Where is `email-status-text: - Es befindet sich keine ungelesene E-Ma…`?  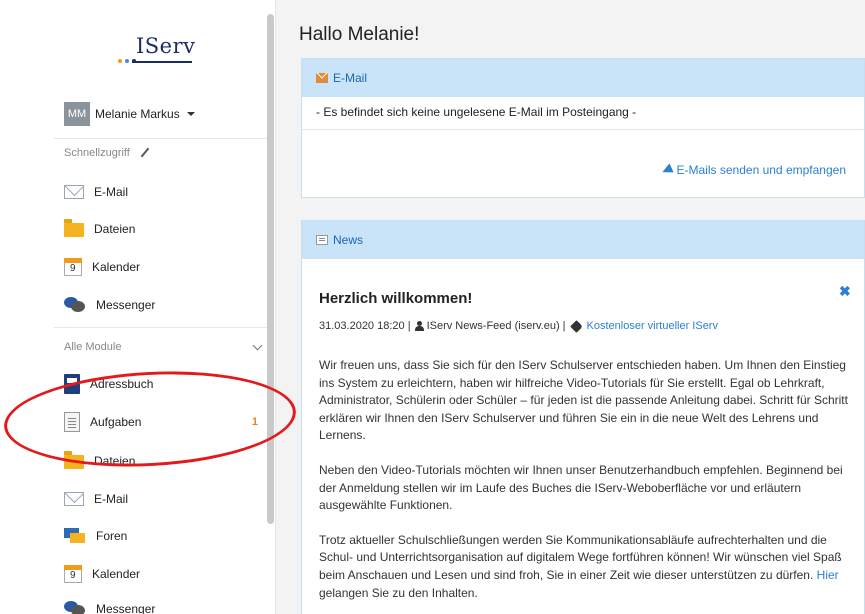 email-status-text: - Es befindet sich keine ungelesene E-Ma… is located at coordinates (583, 113).